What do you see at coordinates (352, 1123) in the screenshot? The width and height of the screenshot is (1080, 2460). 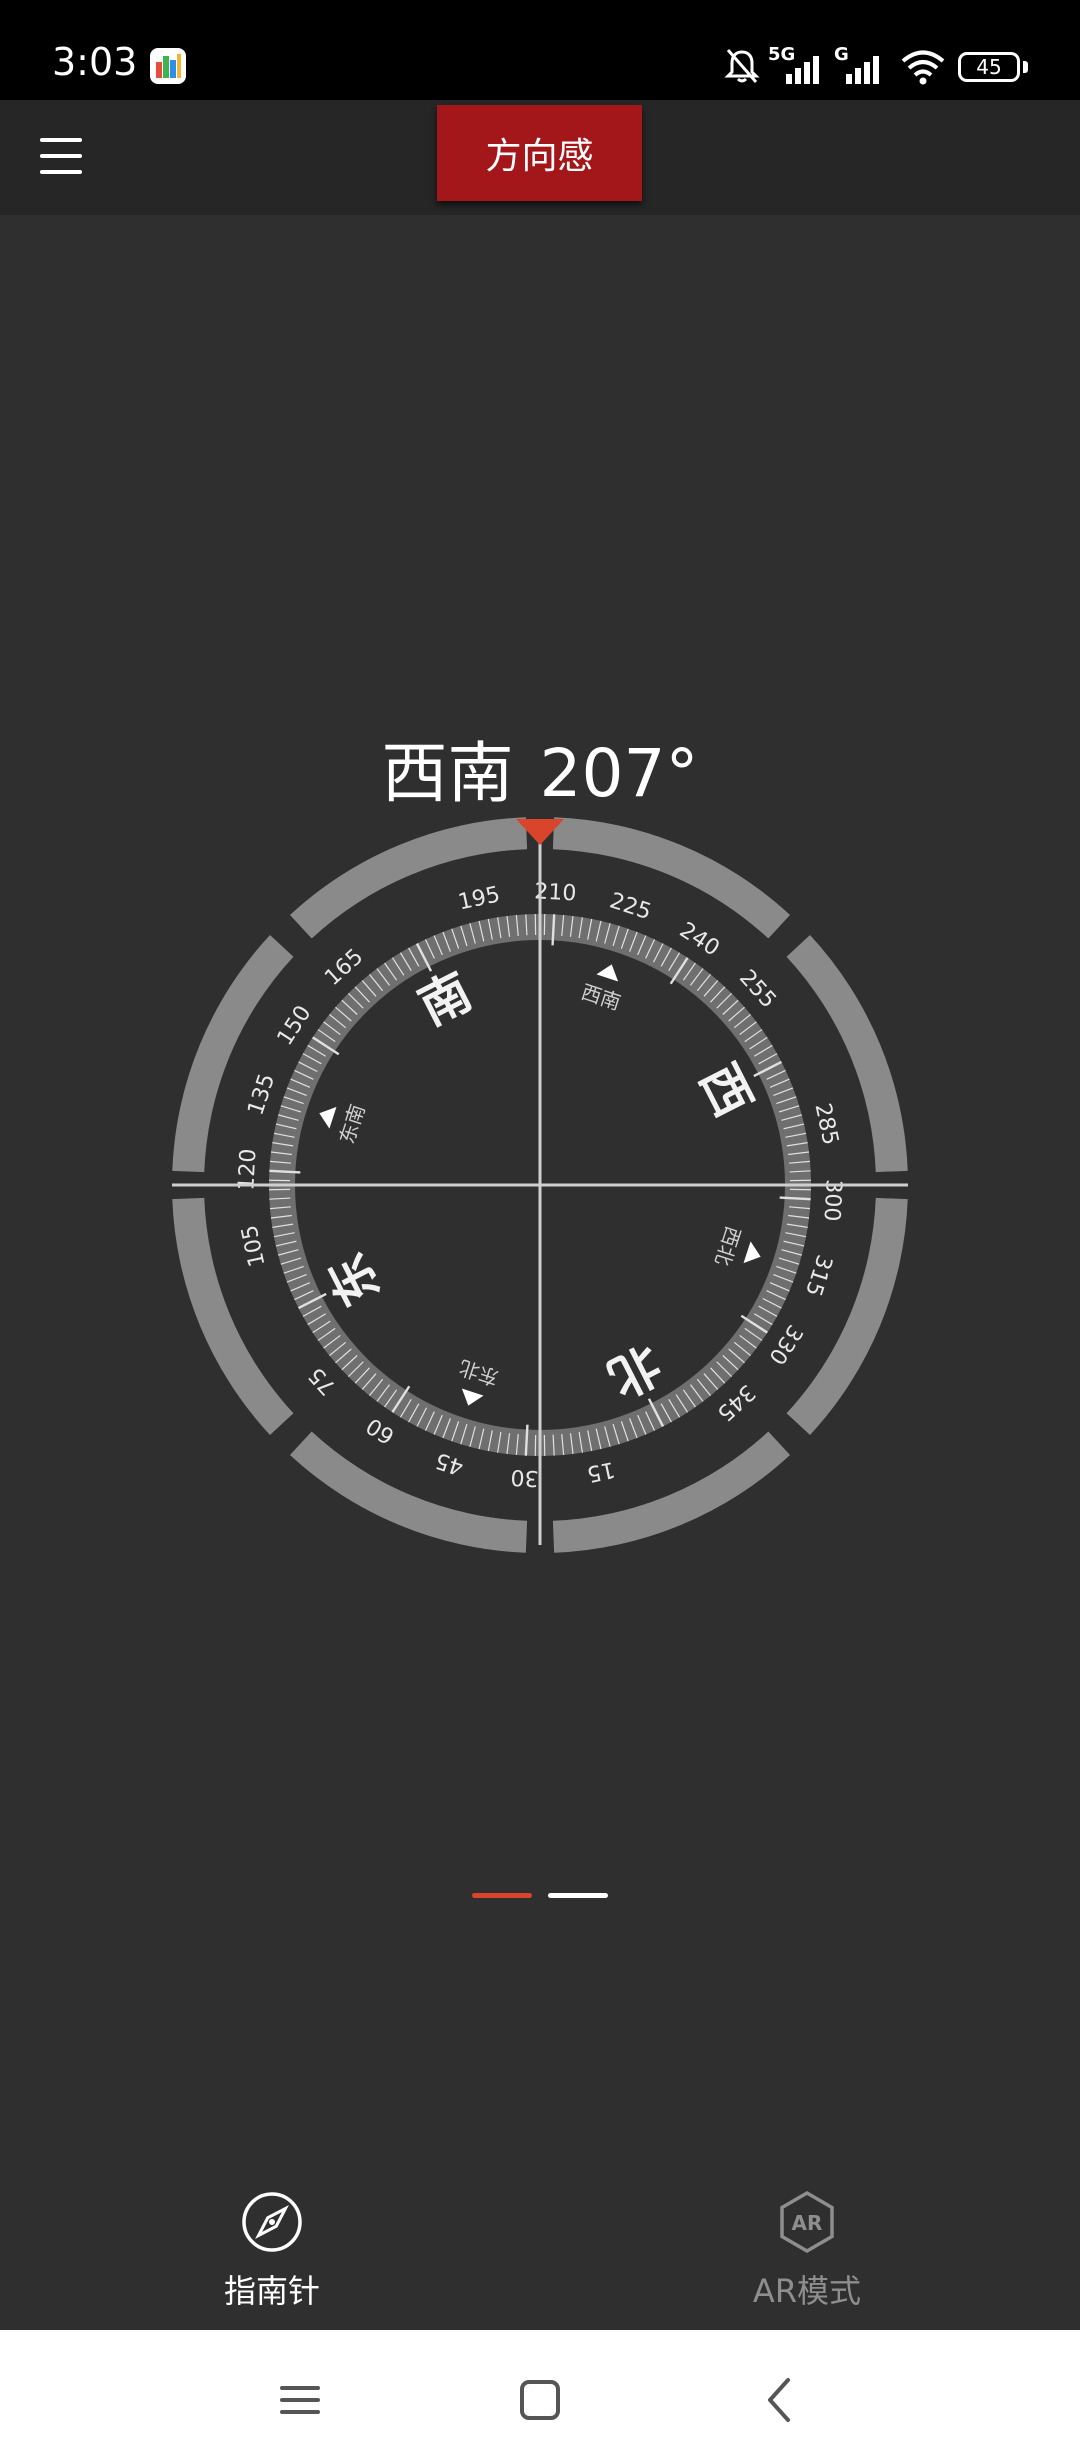 I see `intercardinal-label-southeast: 东南` at bounding box center [352, 1123].